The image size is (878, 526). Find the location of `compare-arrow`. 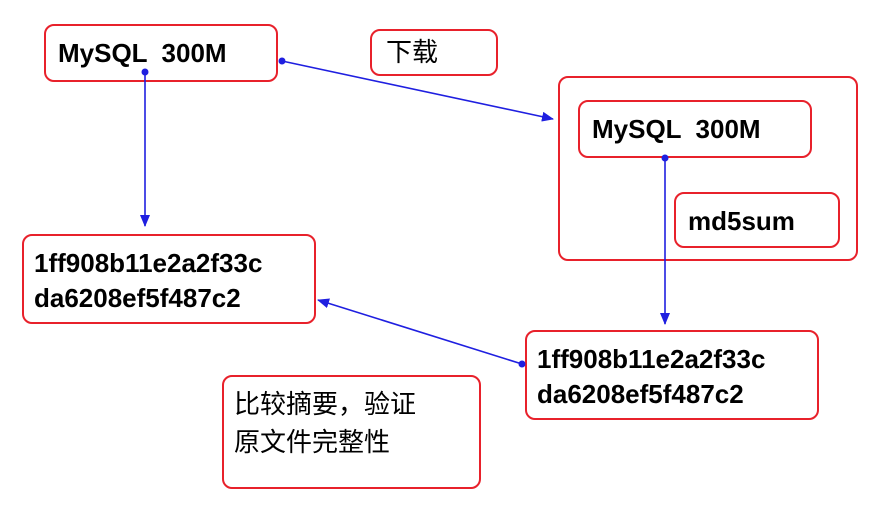

compare-arrow is located at coordinates (421, 333).